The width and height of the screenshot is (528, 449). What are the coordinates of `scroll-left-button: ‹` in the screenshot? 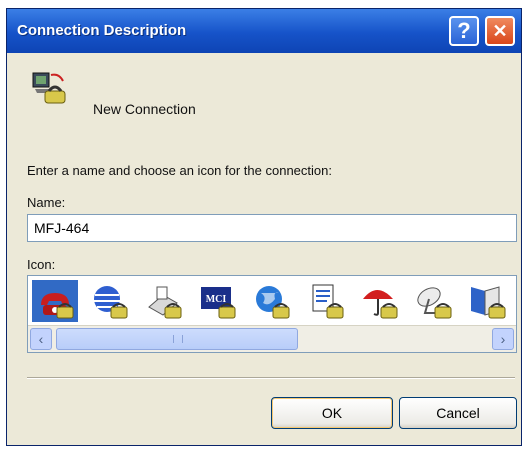 It's located at (41, 339).